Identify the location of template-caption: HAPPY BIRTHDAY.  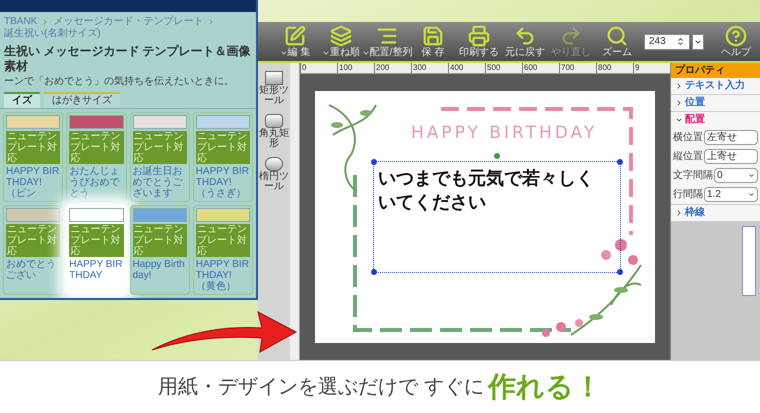
(96, 270).